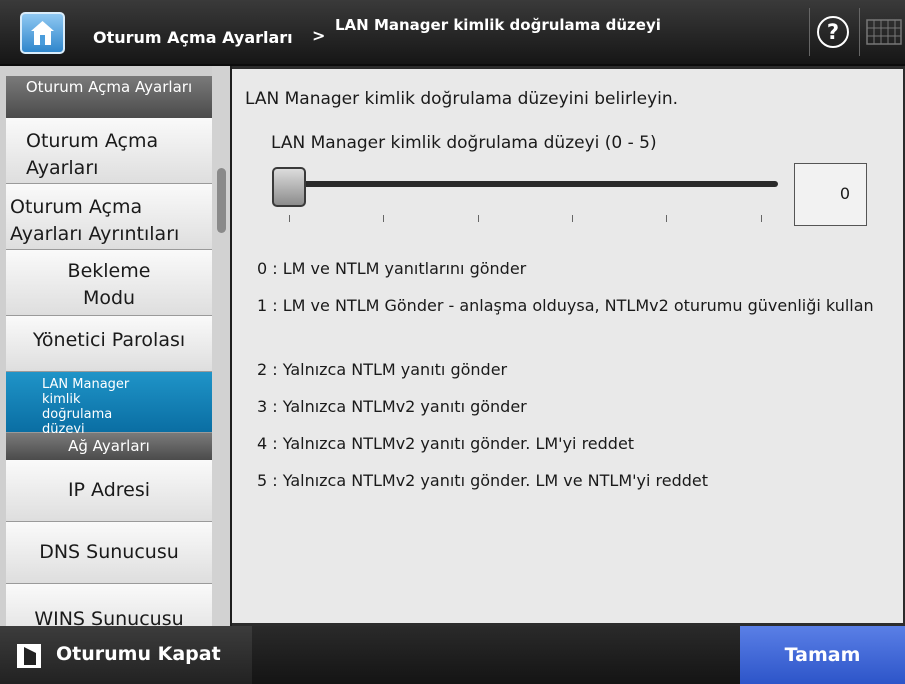 The height and width of the screenshot is (684, 905). I want to click on help-button: ?, so click(833, 32).